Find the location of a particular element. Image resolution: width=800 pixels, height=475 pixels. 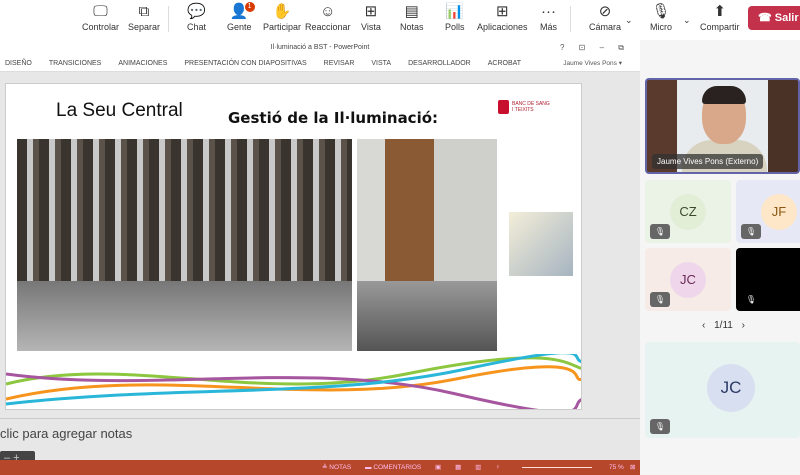

camera-options-chevron: ⌄ is located at coordinates (629, 20).